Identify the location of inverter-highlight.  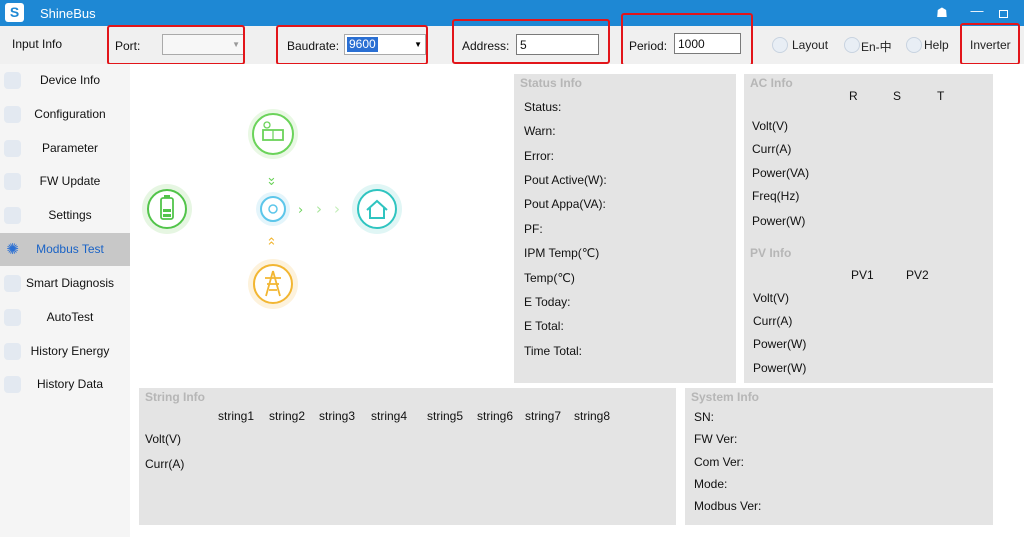
(990, 44).